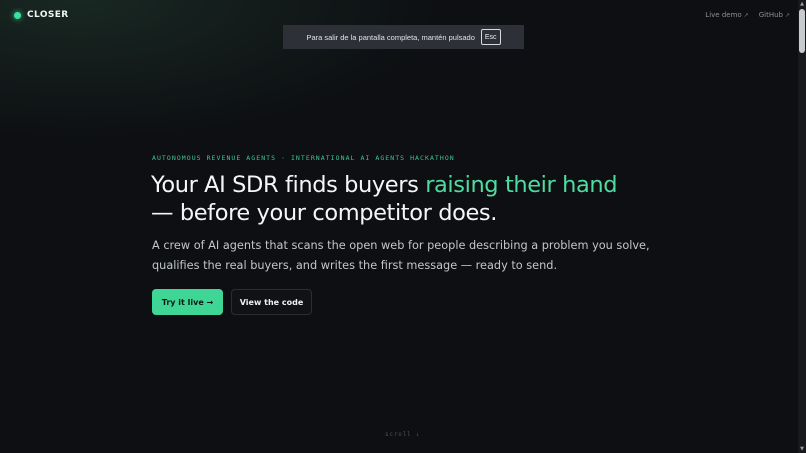  What do you see at coordinates (802, 226) in the screenshot?
I see `page-scrollbar: ▲ ▼` at bounding box center [802, 226].